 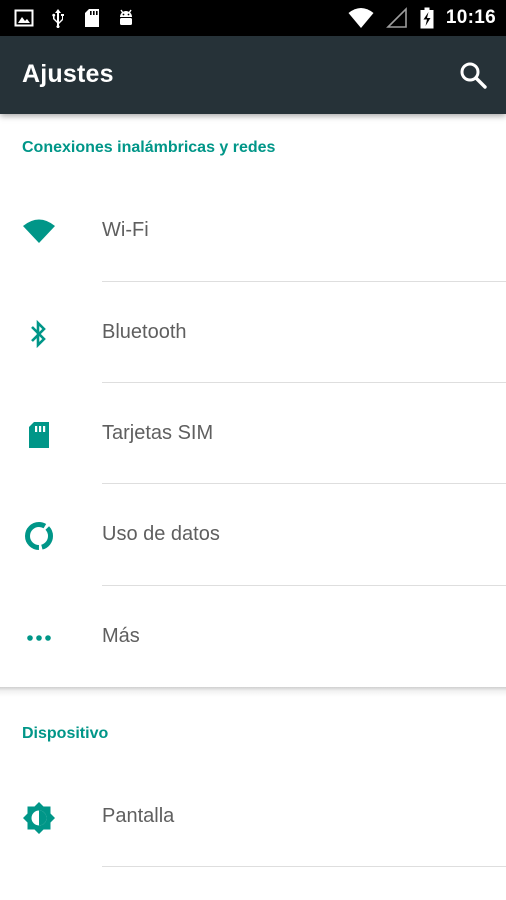 I want to click on android-icon, so click(x=126, y=17).